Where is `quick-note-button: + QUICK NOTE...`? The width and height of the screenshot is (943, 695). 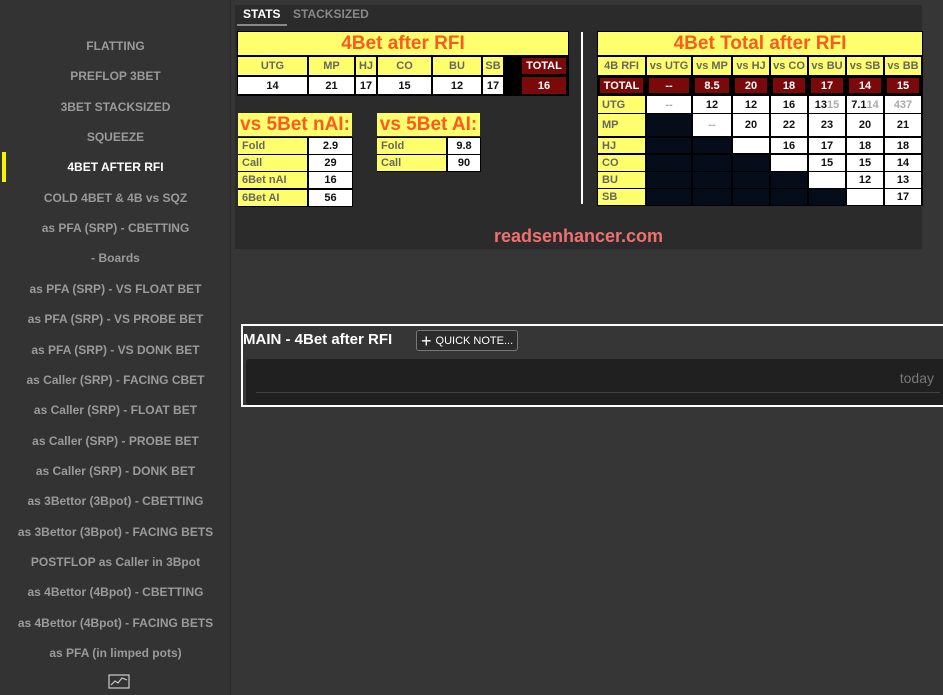 quick-note-button: + QUICK NOTE... is located at coordinates (467, 340).